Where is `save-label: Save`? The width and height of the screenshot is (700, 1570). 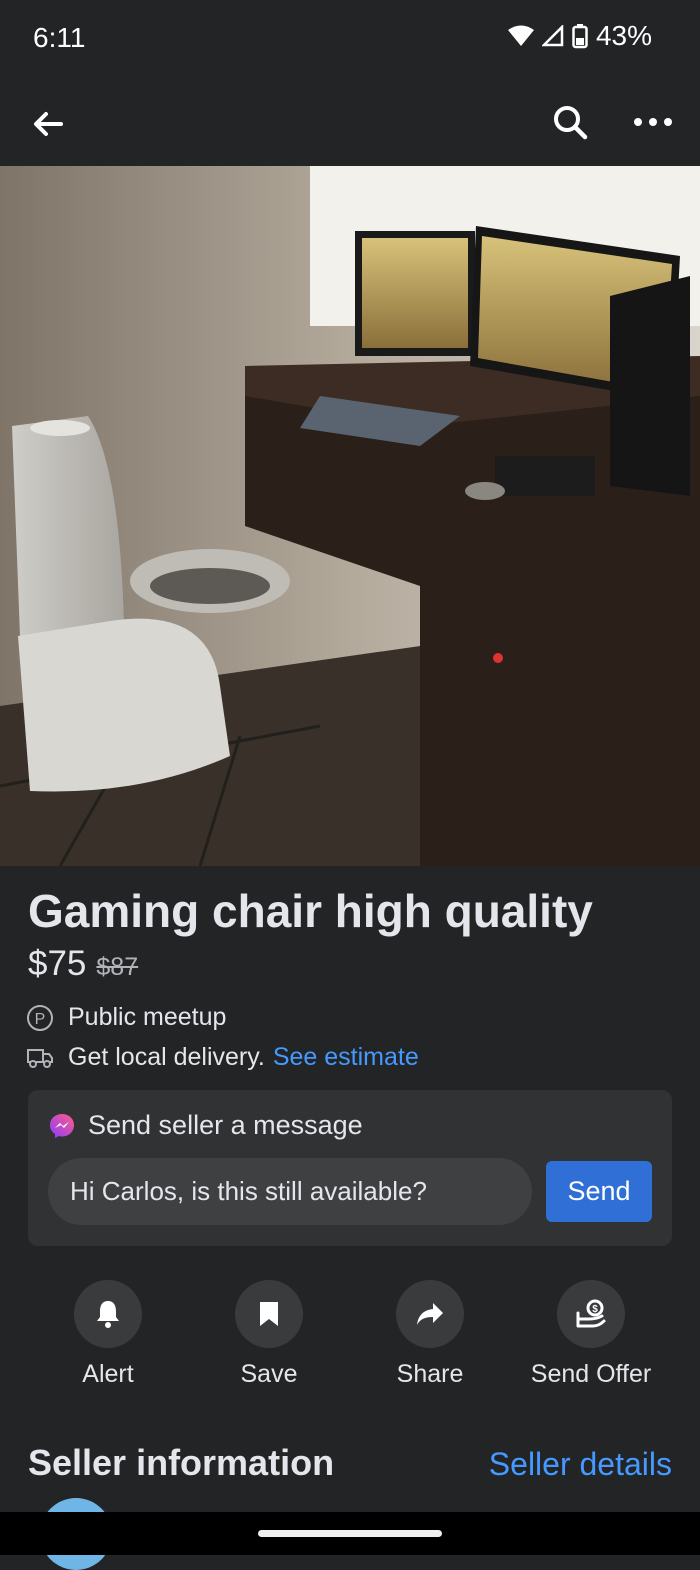
save-label: Save is located at coordinates (269, 1374).